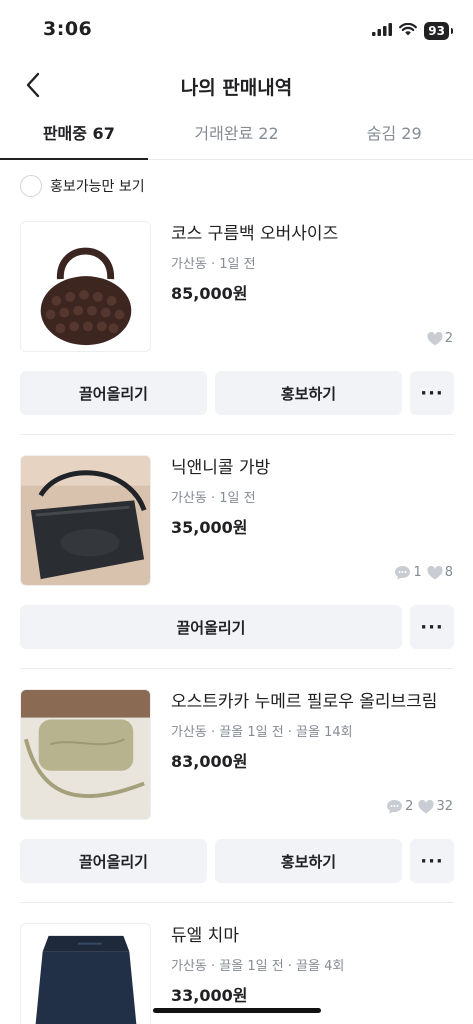 This screenshot has height=1024, width=473. What do you see at coordinates (438, 30) in the screenshot?
I see `battery-icon: 93` at bounding box center [438, 30].